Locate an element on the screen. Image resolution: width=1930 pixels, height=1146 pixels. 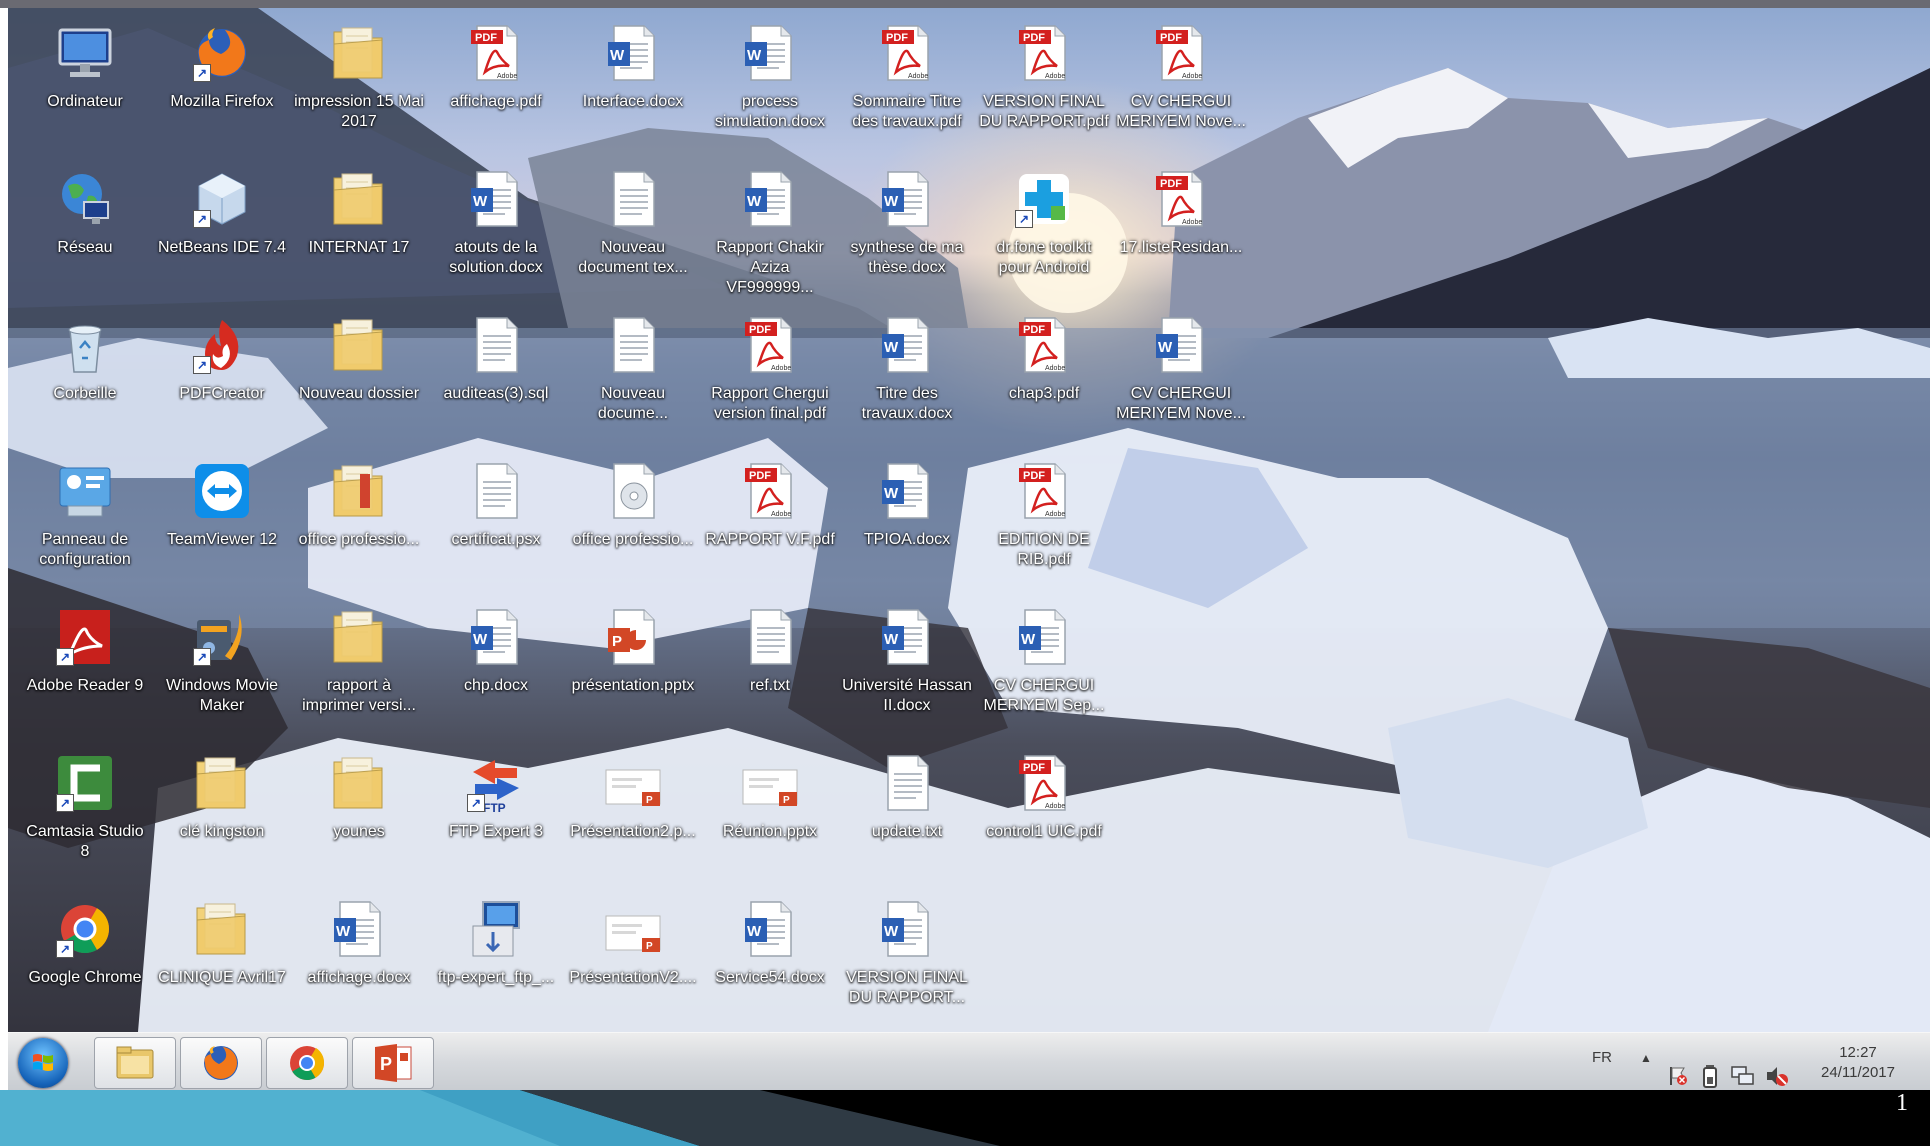
desktop-icon: ↗ NetBeans IDE 7.4 is located at coordinates (222, 232).